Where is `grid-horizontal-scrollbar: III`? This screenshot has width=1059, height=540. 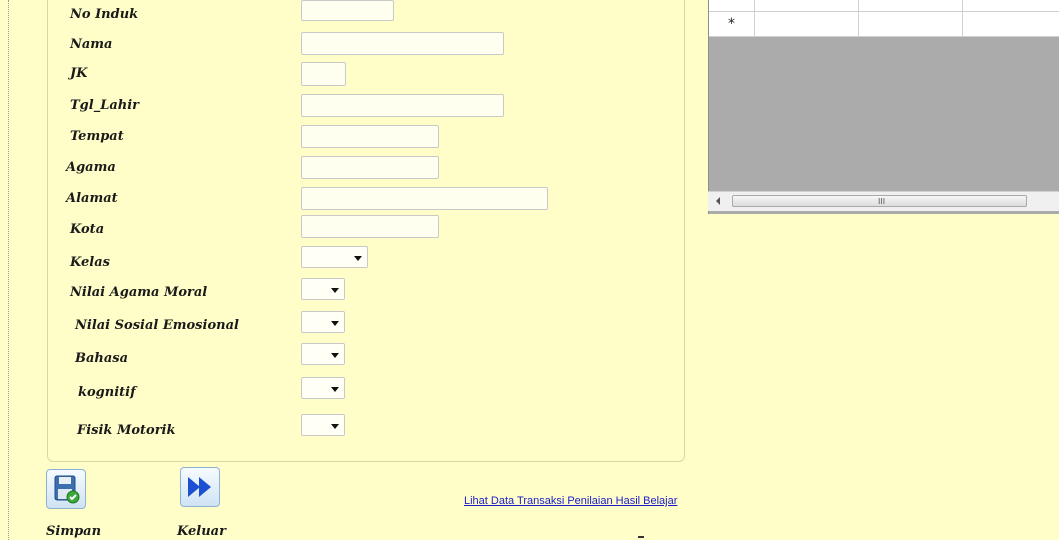
grid-horizontal-scrollbar: III is located at coordinates (883, 201).